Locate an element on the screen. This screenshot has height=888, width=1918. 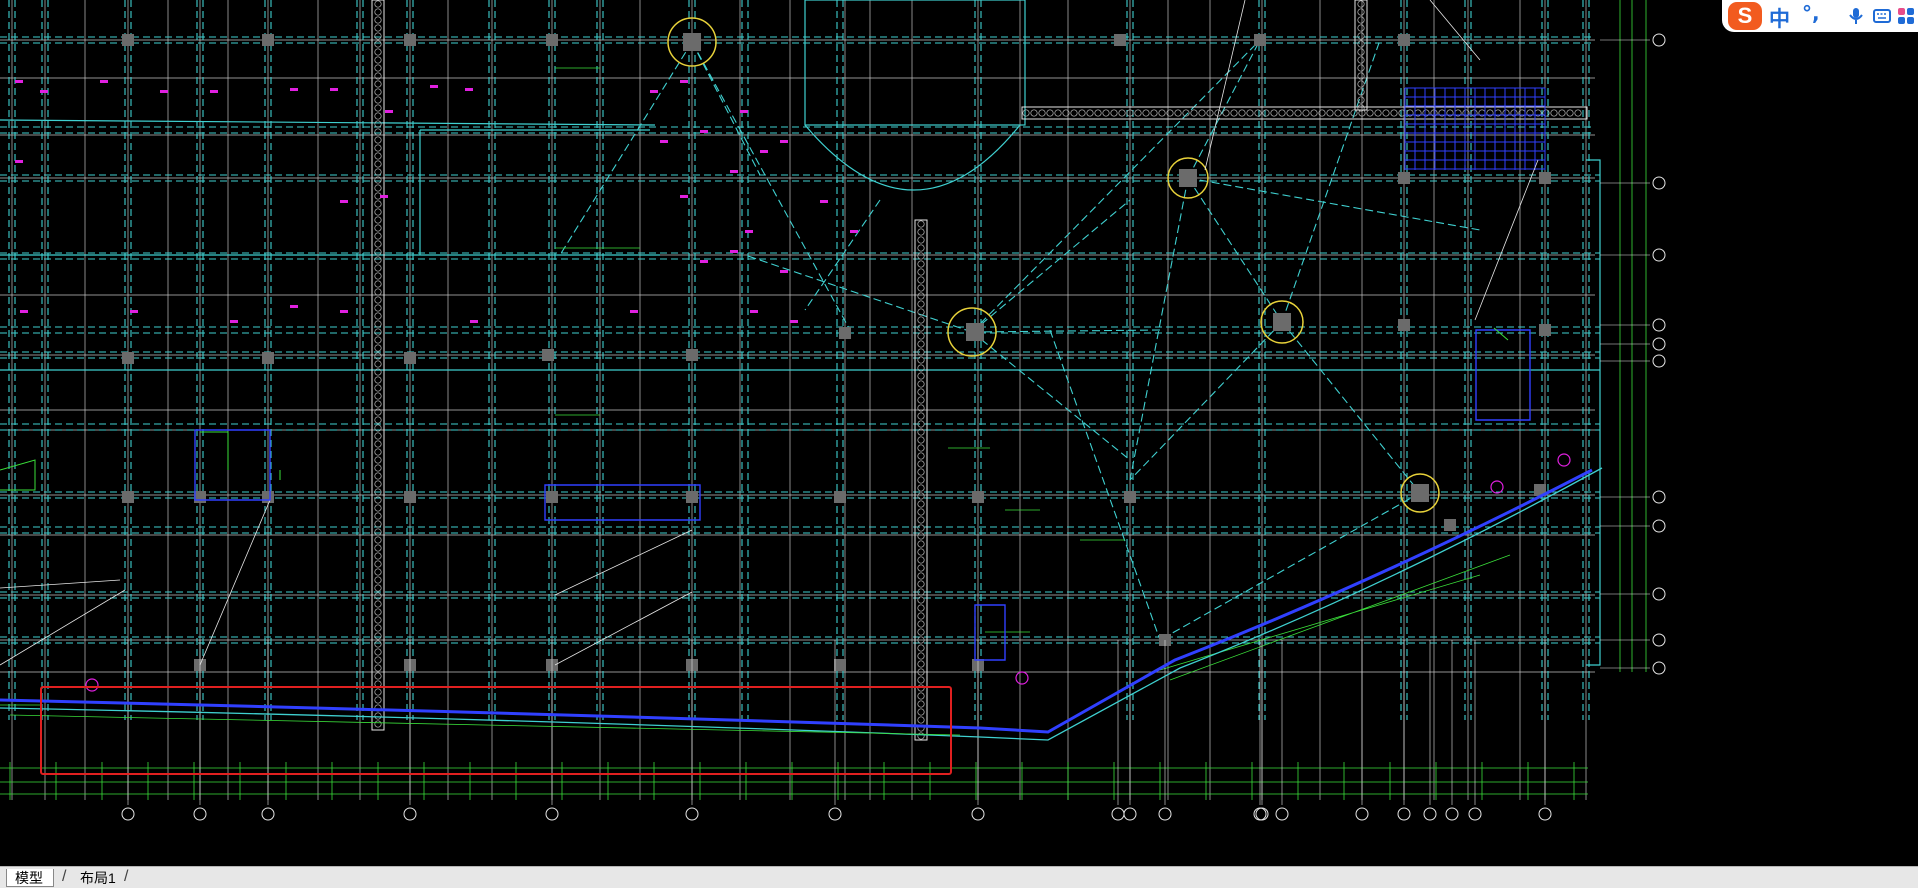
ime-language-toggle: 中 is located at coordinates (1779, 18).